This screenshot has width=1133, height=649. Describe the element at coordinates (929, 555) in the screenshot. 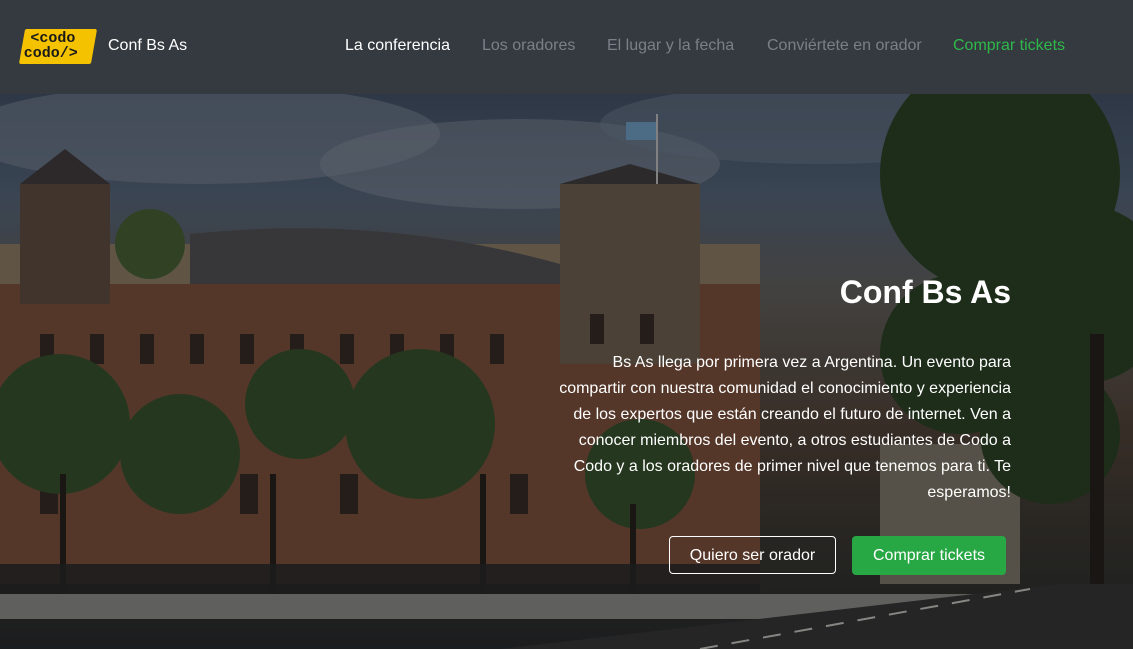

I see `buy-tickets-button: Comprar tickets` at that location.